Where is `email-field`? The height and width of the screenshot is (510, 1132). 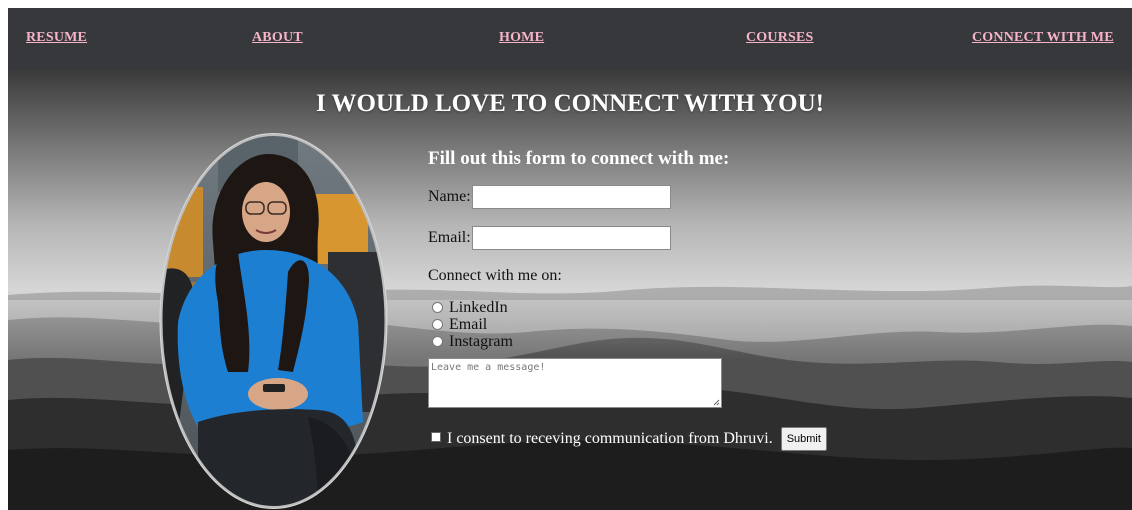
email-field is located at coordinates (571, 238).